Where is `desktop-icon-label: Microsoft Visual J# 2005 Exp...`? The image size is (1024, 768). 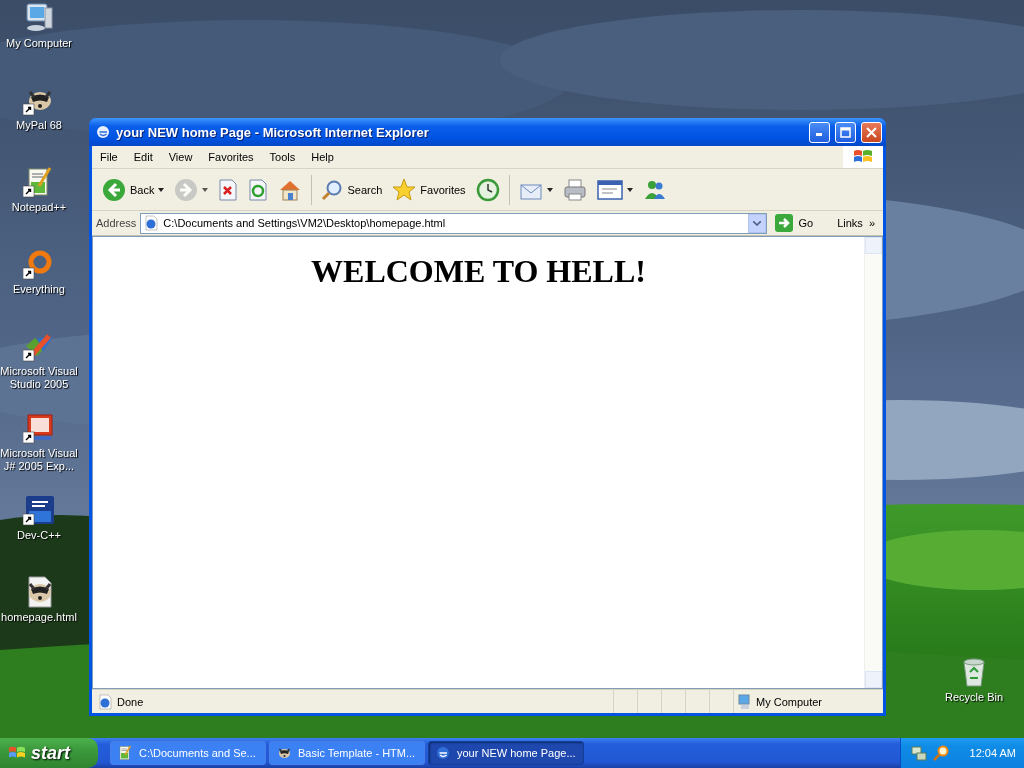
desktop-icon-label: Microsoft Visual J# 2005 Exp... is located at coordinates (39, 460).